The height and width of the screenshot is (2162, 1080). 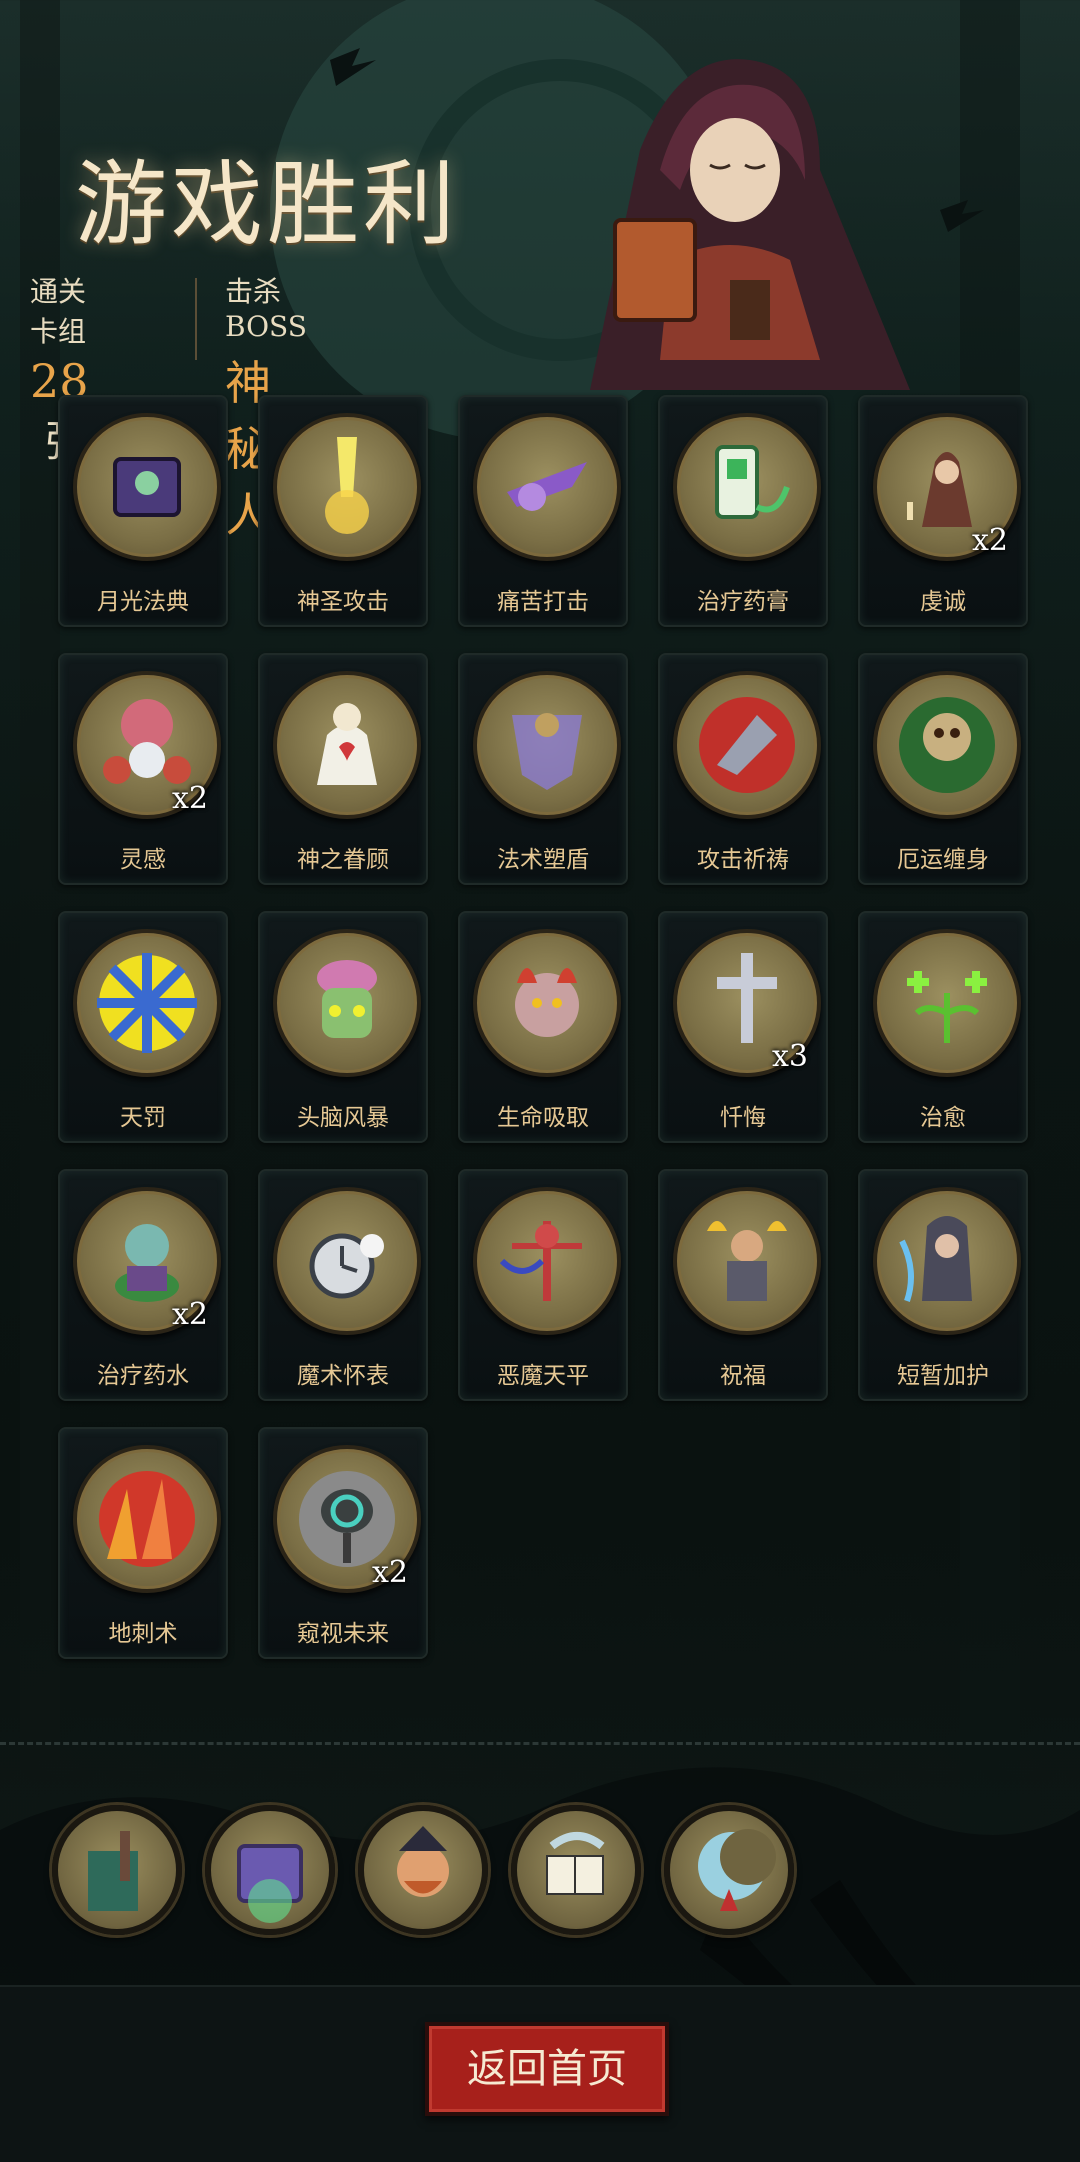 What do you see at coordinates (743, 1027) in the screenshot?
I see `card-tile: 忏悔 x3` at bounding box center [743, 1027].